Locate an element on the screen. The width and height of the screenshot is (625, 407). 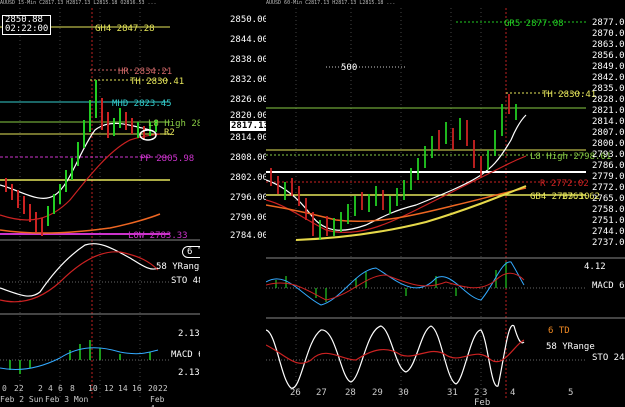
right-price-2863: 2863.00 is located at coordinates (608, 45).